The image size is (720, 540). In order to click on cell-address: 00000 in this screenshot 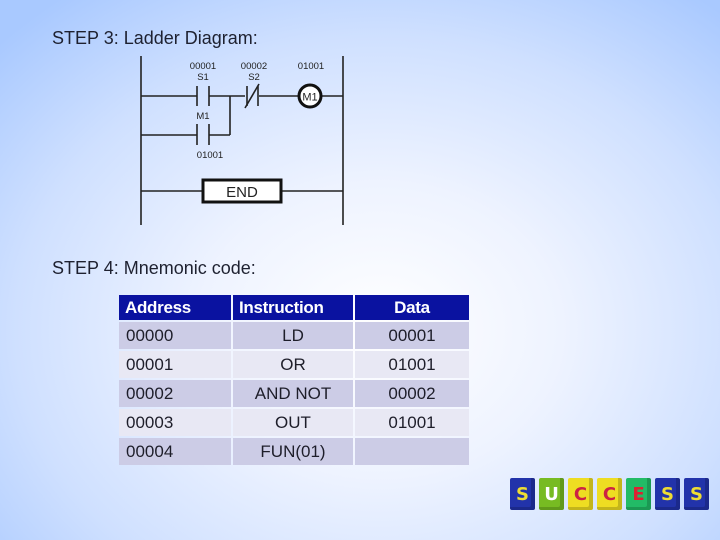, I will do `click(175, 335)`.